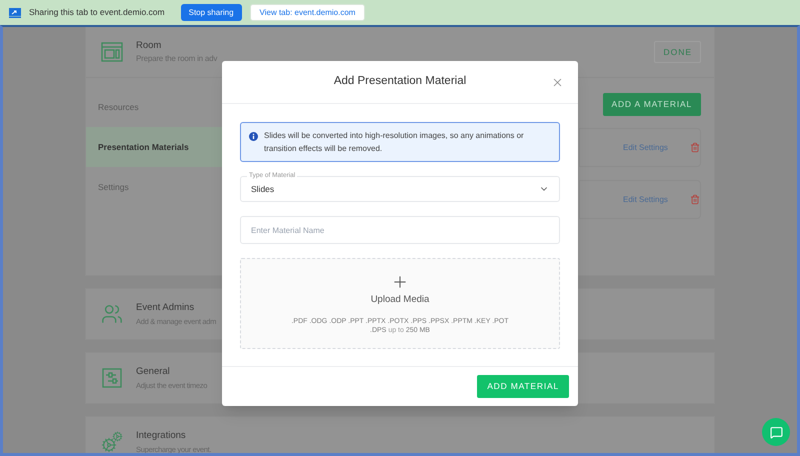 This screenshot has width=800, height=456. What do you see at coordinates (112, 314) in the screenshot?
I see `people-icon` at bounding box center [112, 314].